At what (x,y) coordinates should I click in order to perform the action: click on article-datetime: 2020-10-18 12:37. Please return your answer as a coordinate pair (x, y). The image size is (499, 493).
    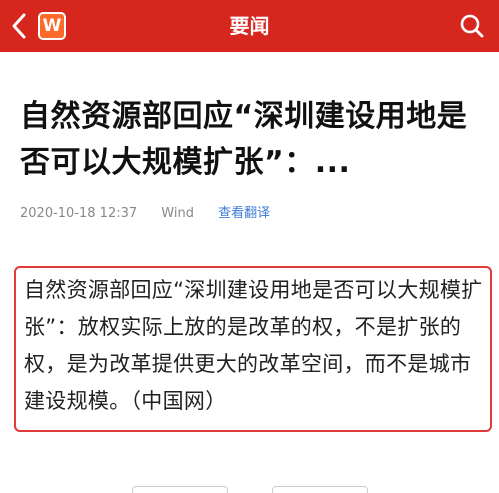
    Looking at the image, I should click on (79, 213).